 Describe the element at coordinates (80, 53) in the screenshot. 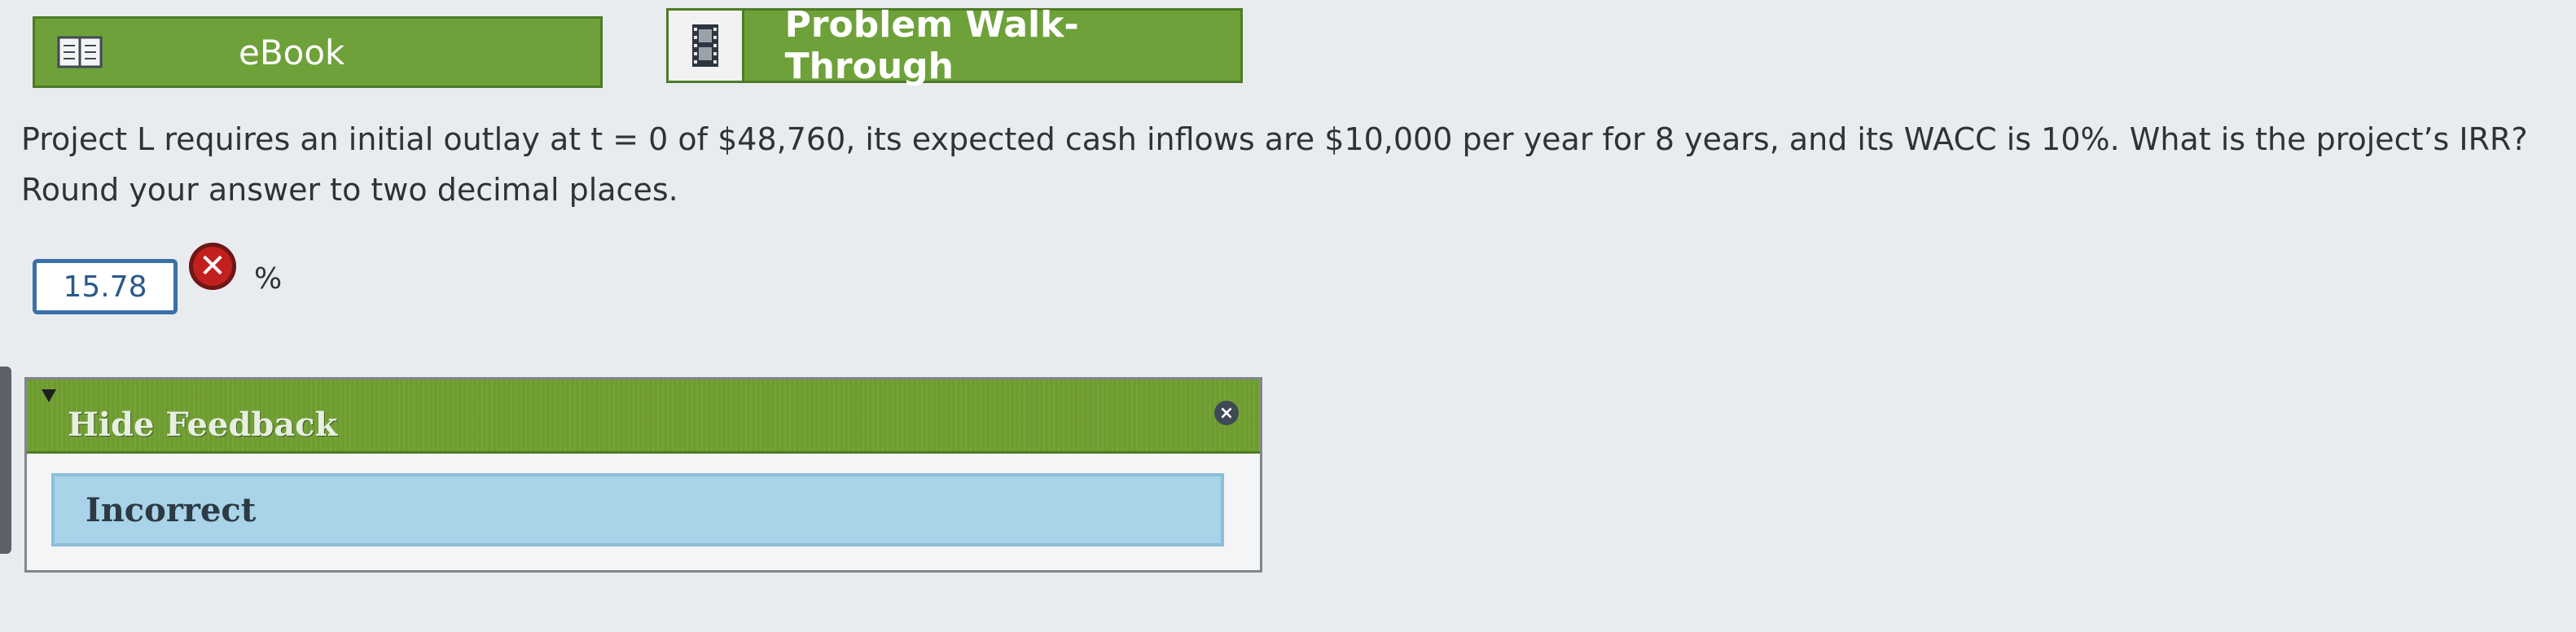

I see `book-icon` at that location.